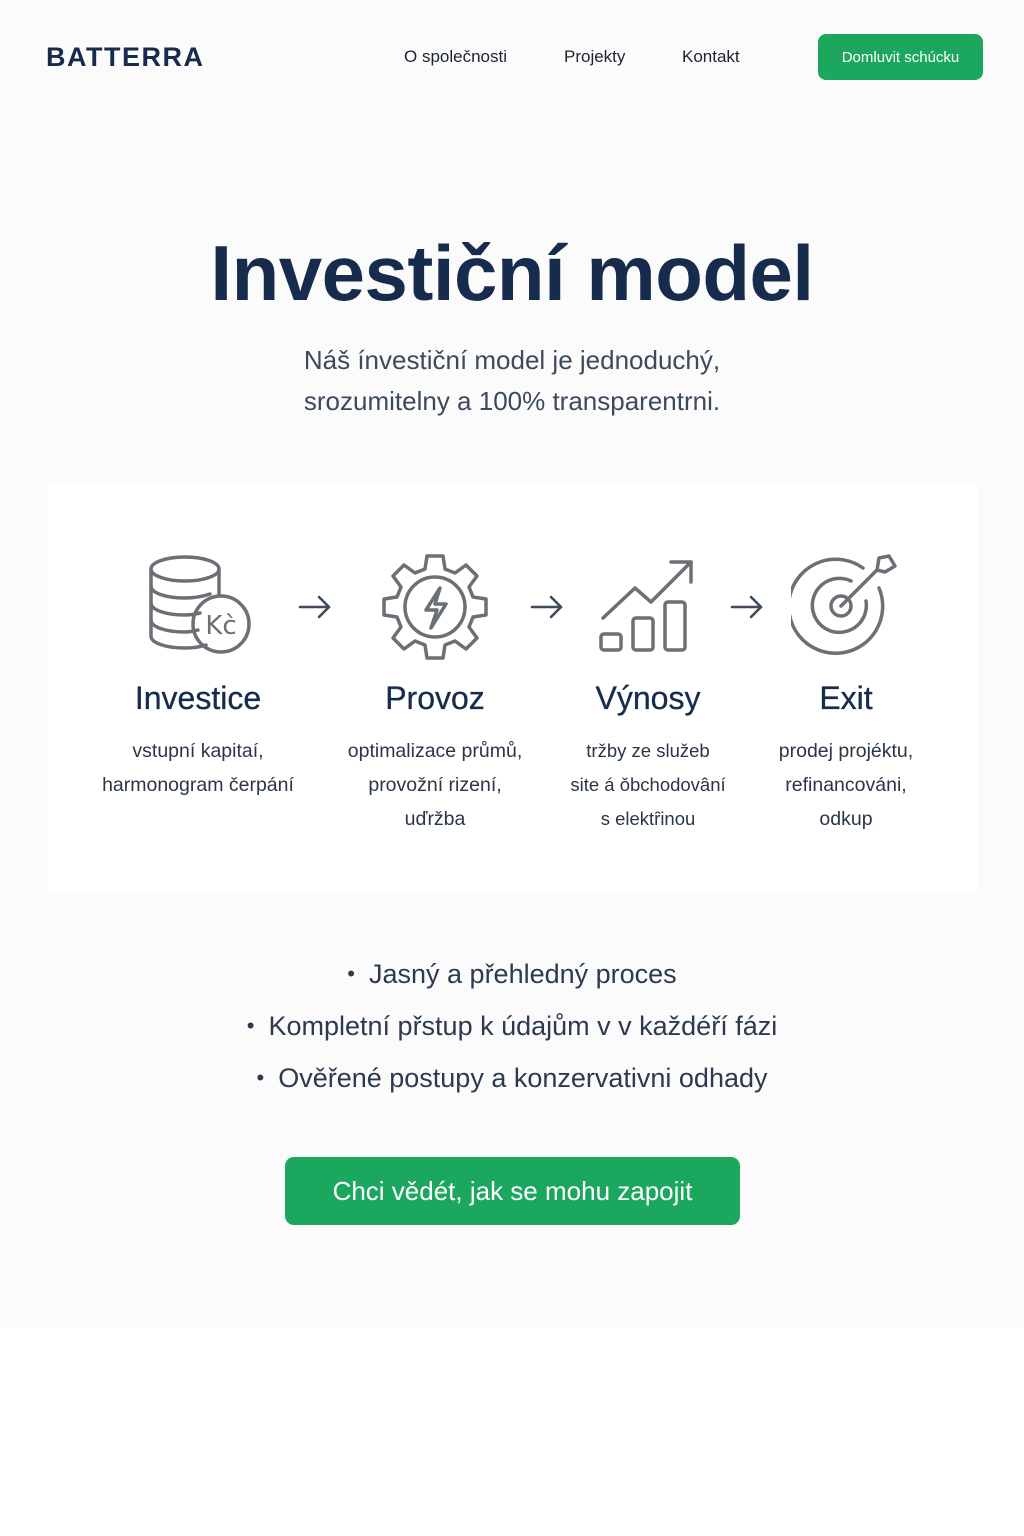  What do you see at coordinates (198, 785) in the screenshot?
I see `step-desc-line: harmonogram čerpání` at bounding box center [198, 785].